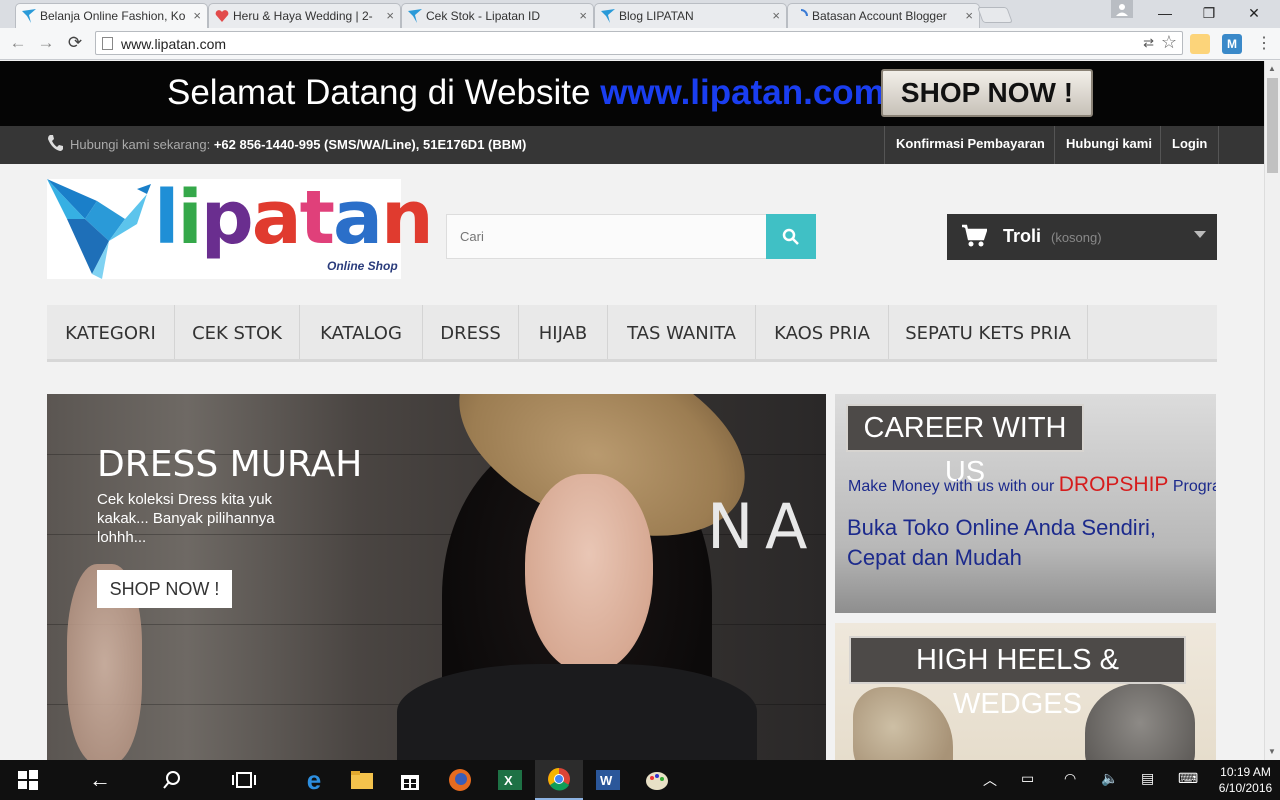  What do you see at coordinates (657, 780) in the screenshot?
I see `paint-icon` at bounding box center [657, 780].